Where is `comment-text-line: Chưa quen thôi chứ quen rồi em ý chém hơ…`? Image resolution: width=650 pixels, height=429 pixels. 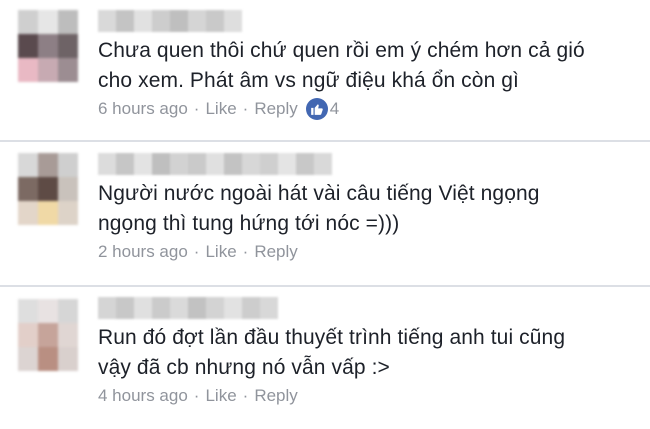
comment-text-line: Chưa quen thôi chứ quen rồi em ý chém hơ… is located at coordinates (341, 50).